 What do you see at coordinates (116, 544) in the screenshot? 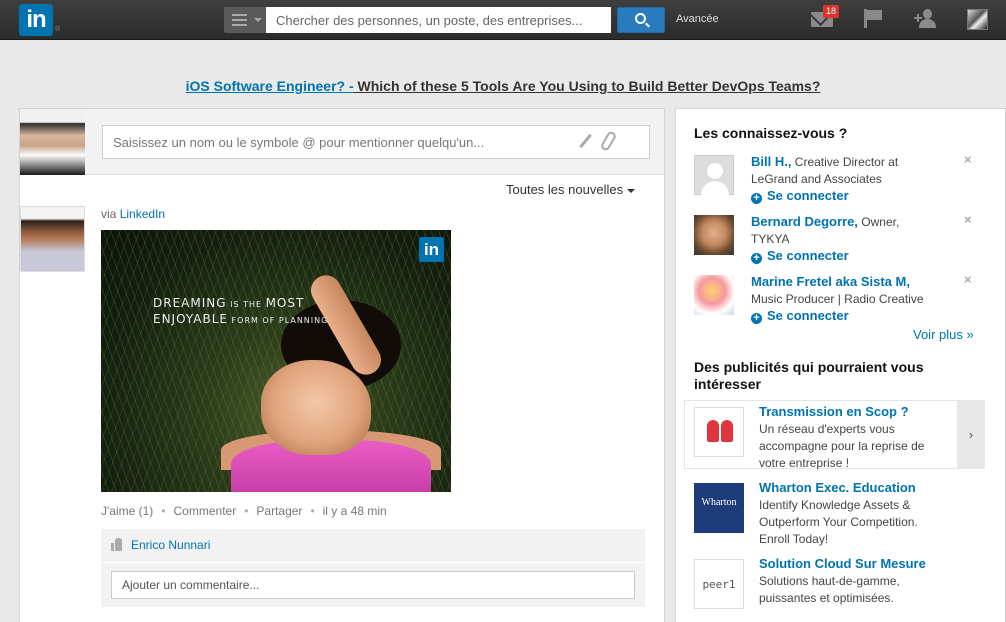
I see `thumbs-up-icon` at bounding box center [116, 544].